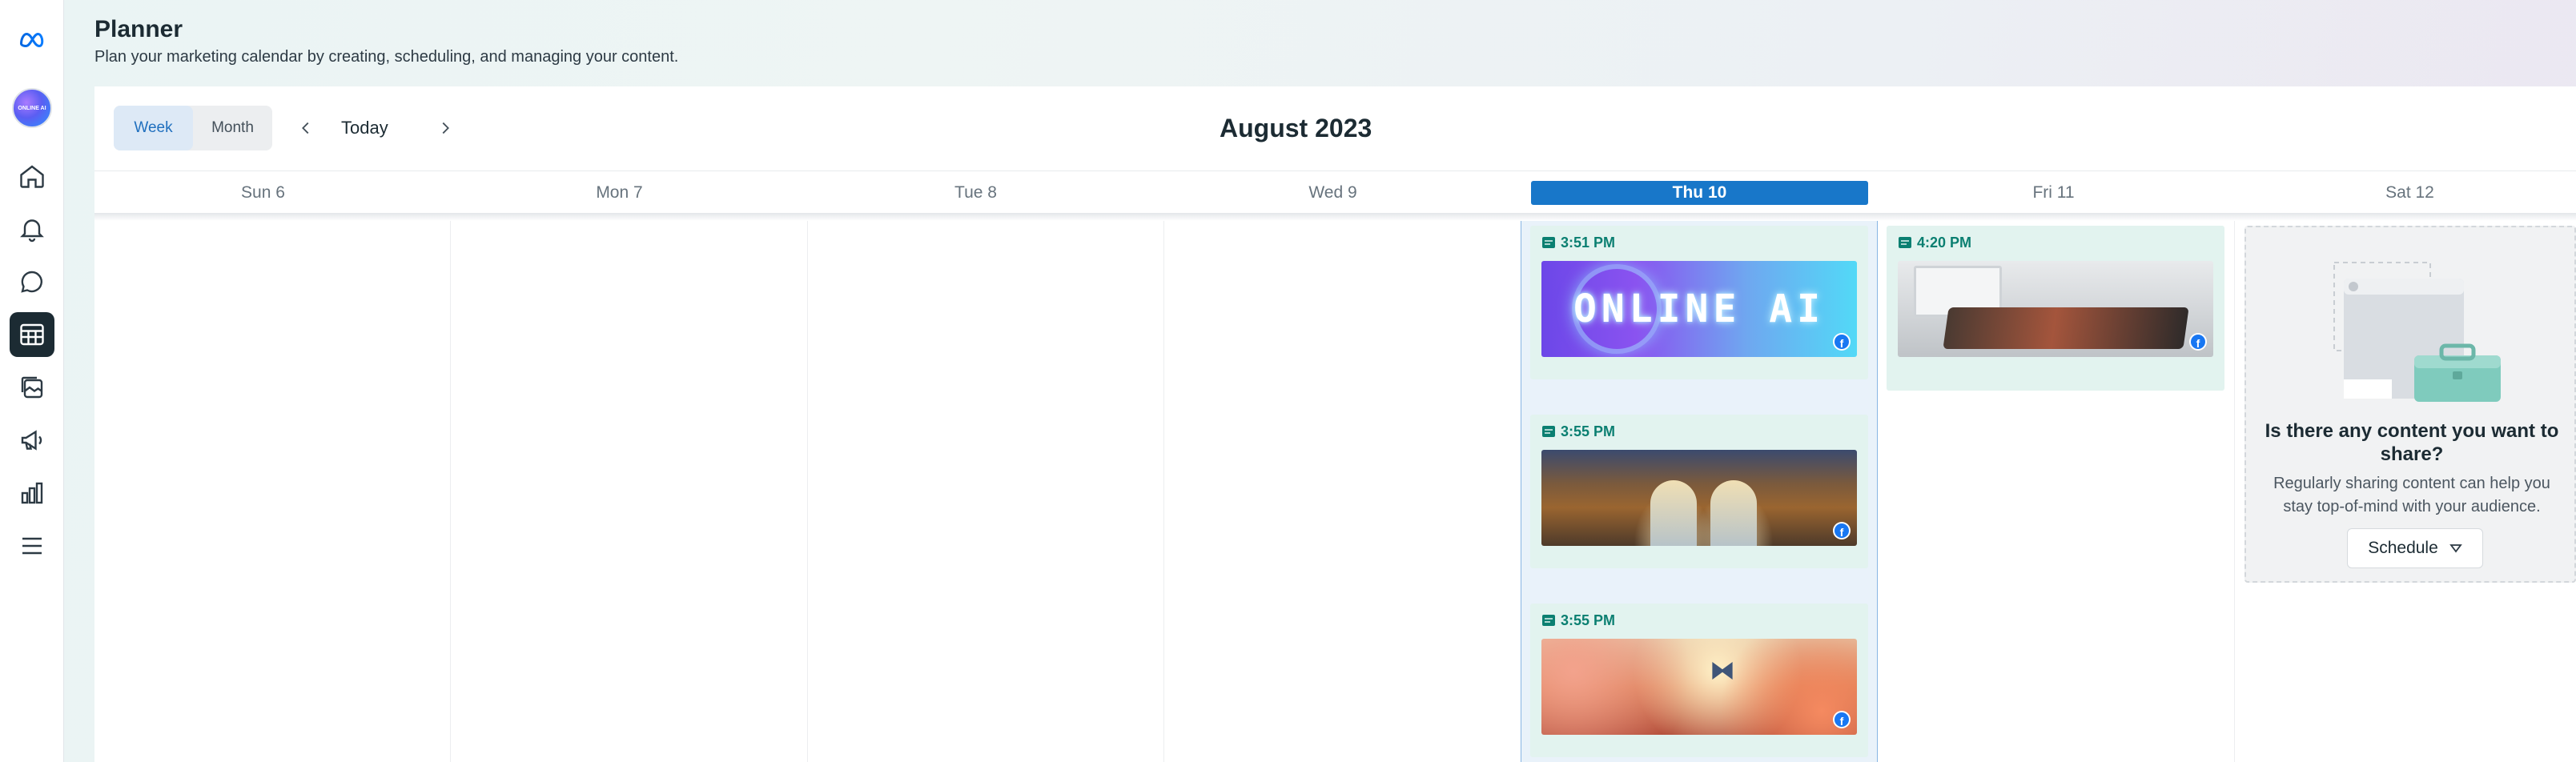  What do you see at coordinates (975, 193) in the screenshot?
I see `day-header-tue: Tue 8` at bounding box center [975, 193].